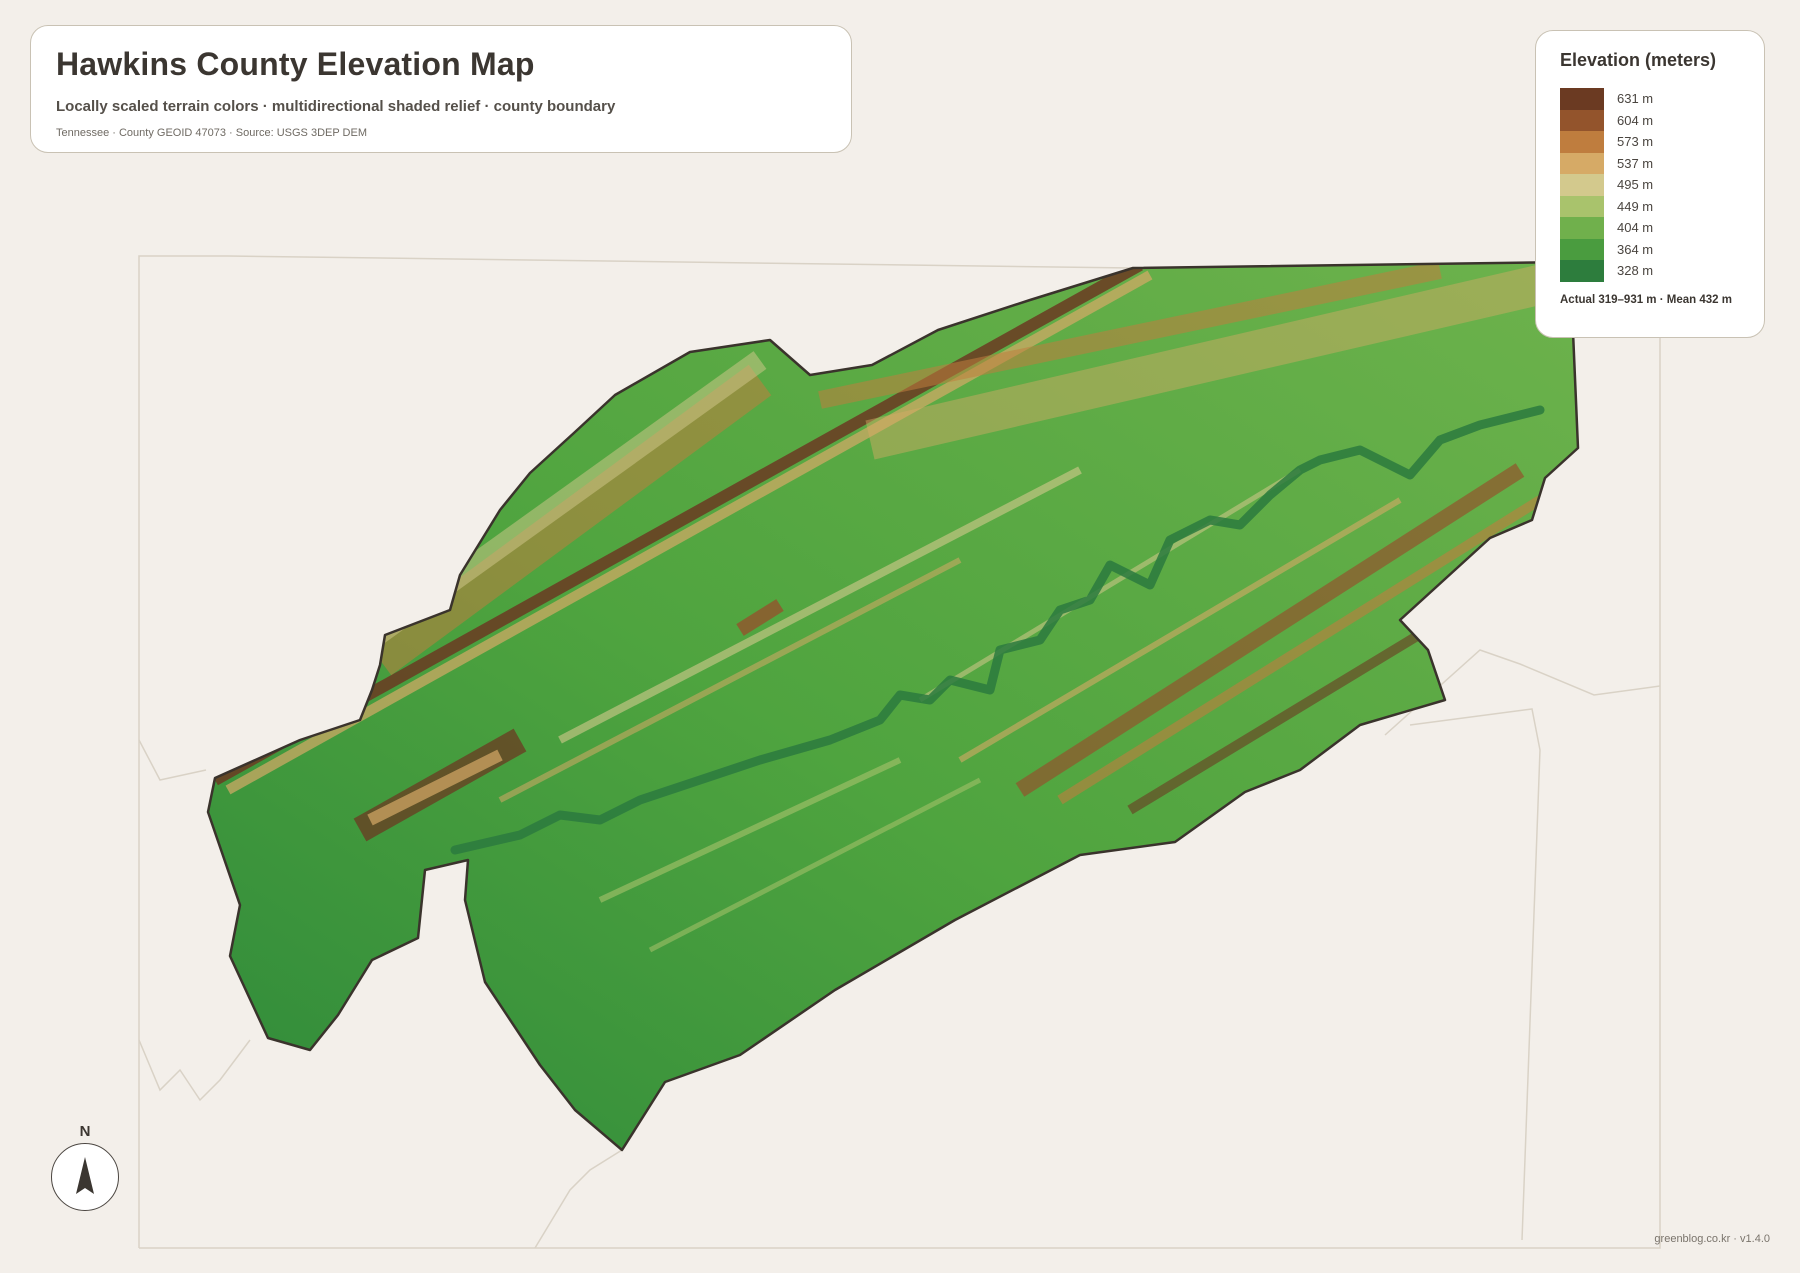 The image size is (1800, 1273). What do you see at coordinates (1646, 299) in the screenshot?
I see `legend-stats: Actual 319–931 m · Mean 432 m` at bounding box center [1646, 299].